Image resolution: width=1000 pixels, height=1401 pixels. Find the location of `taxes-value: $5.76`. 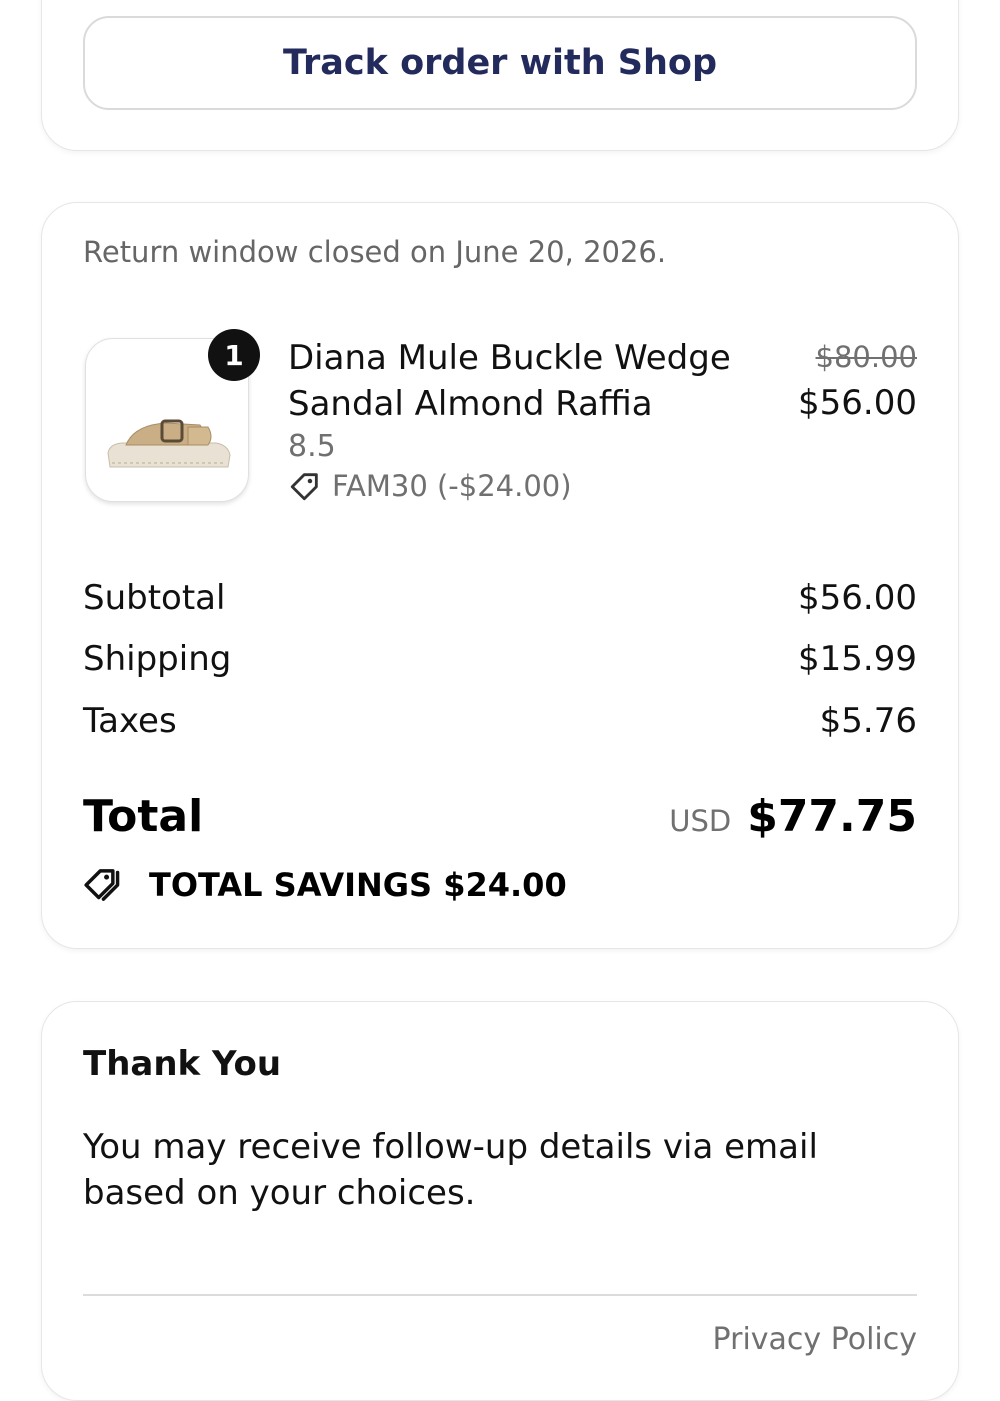

taxes-value: $5.76 is located at coordinates (868, 721).